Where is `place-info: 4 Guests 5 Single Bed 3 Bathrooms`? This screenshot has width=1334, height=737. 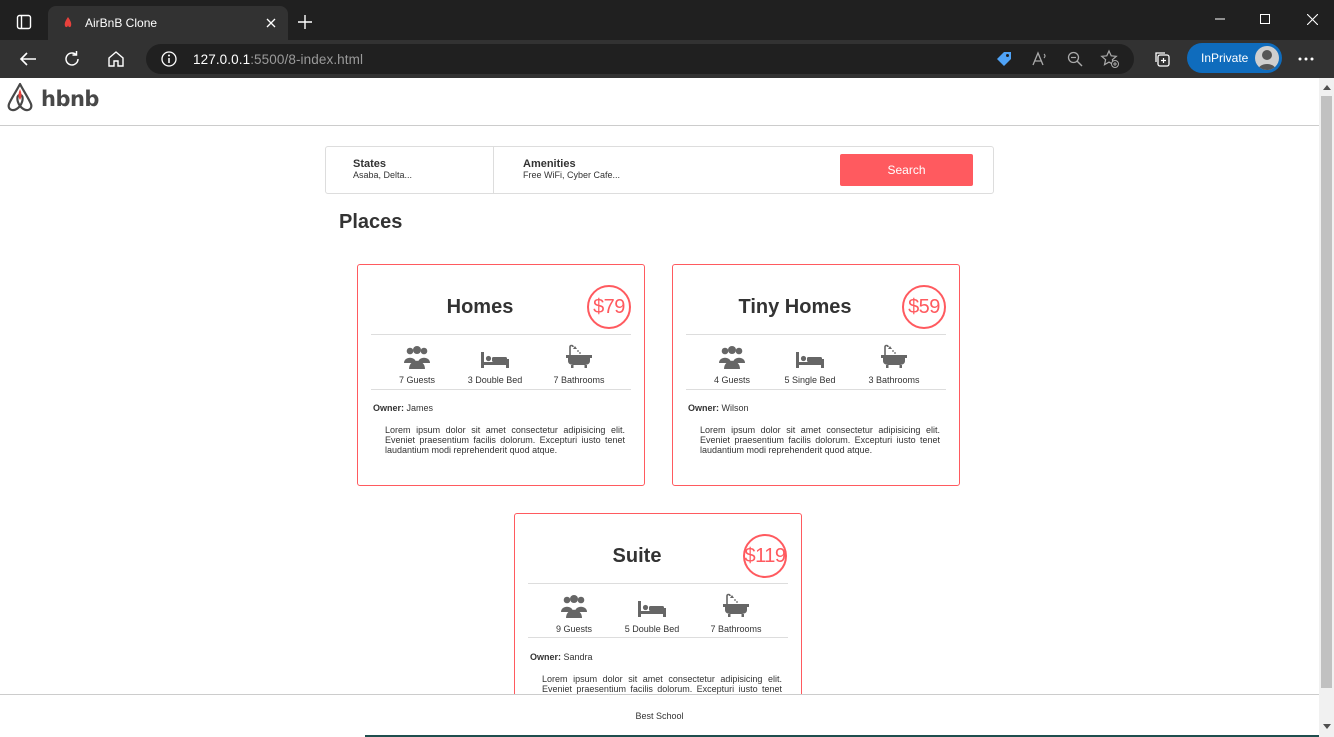
place-info: 4 Guests 5 Single Bed 3 Bathrooms is located at coordinates (816, 364).